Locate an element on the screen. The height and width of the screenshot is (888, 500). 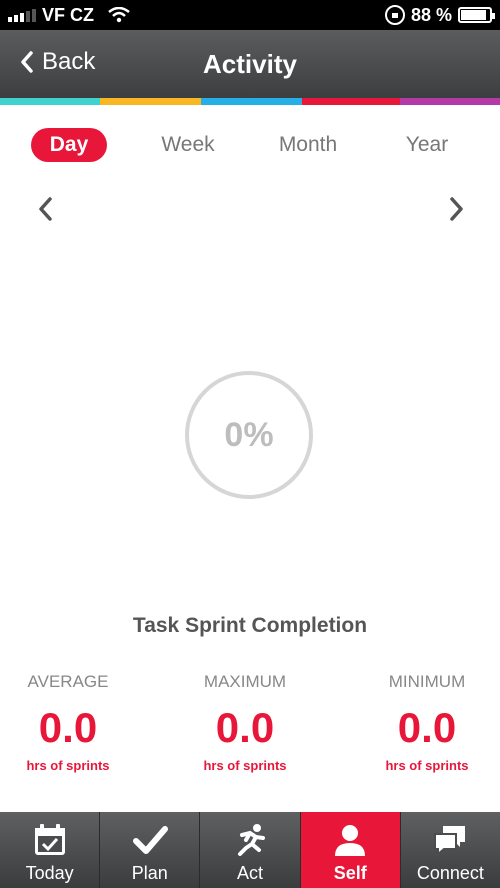
battery-percent: 88 % is located at coordinates (431, 14).